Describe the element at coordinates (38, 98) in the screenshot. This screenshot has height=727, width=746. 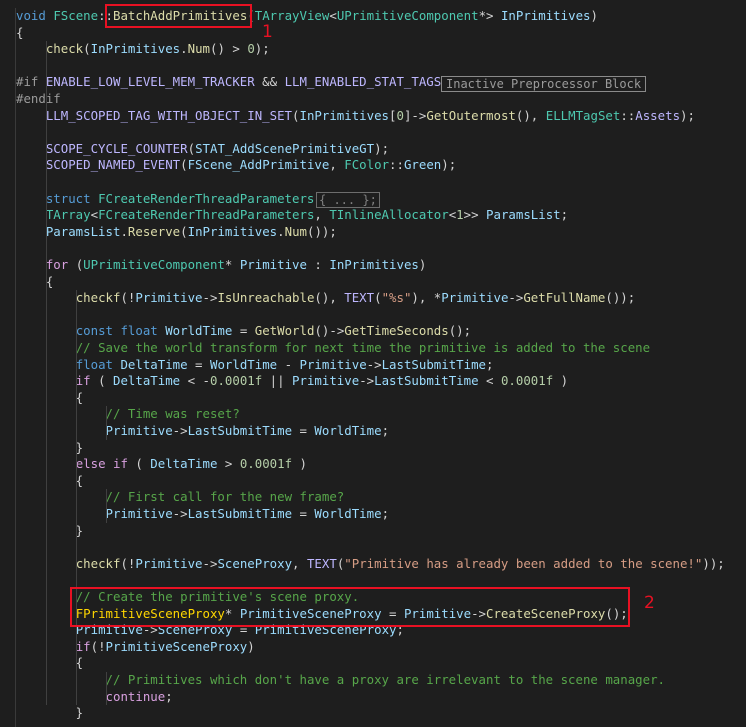
I see `code-text: #endif` at that location.